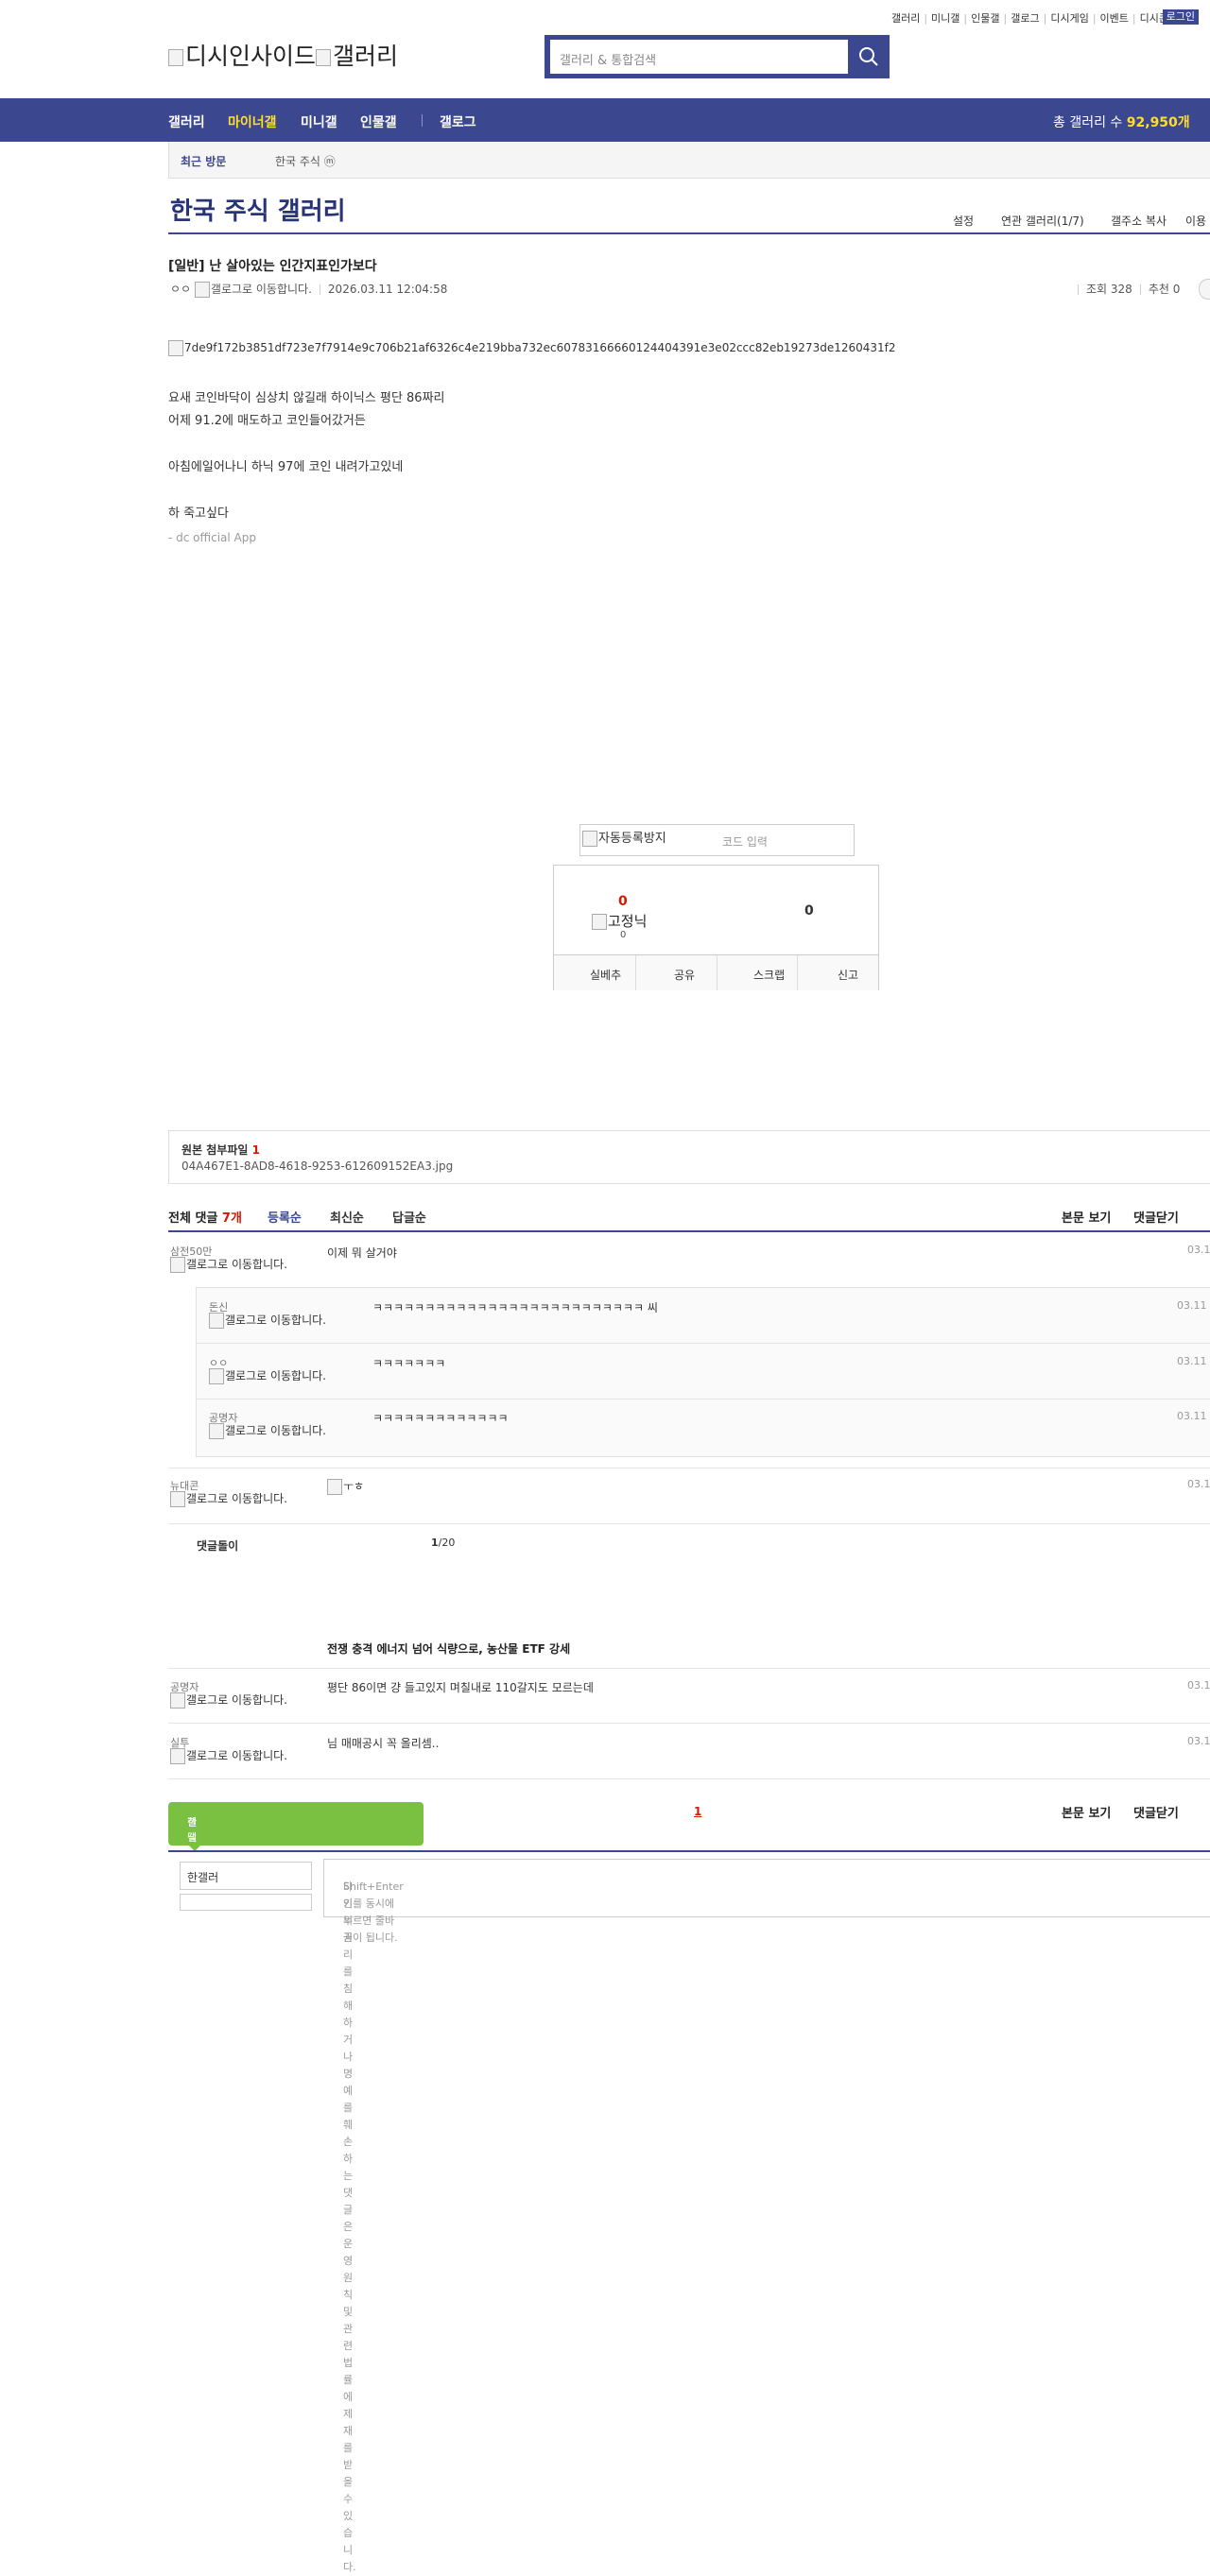  What do you see at coordinates (246, 1876) in the screenshot?
I see `nickname-field: 한갤러` at bounding box center [246, 1876].